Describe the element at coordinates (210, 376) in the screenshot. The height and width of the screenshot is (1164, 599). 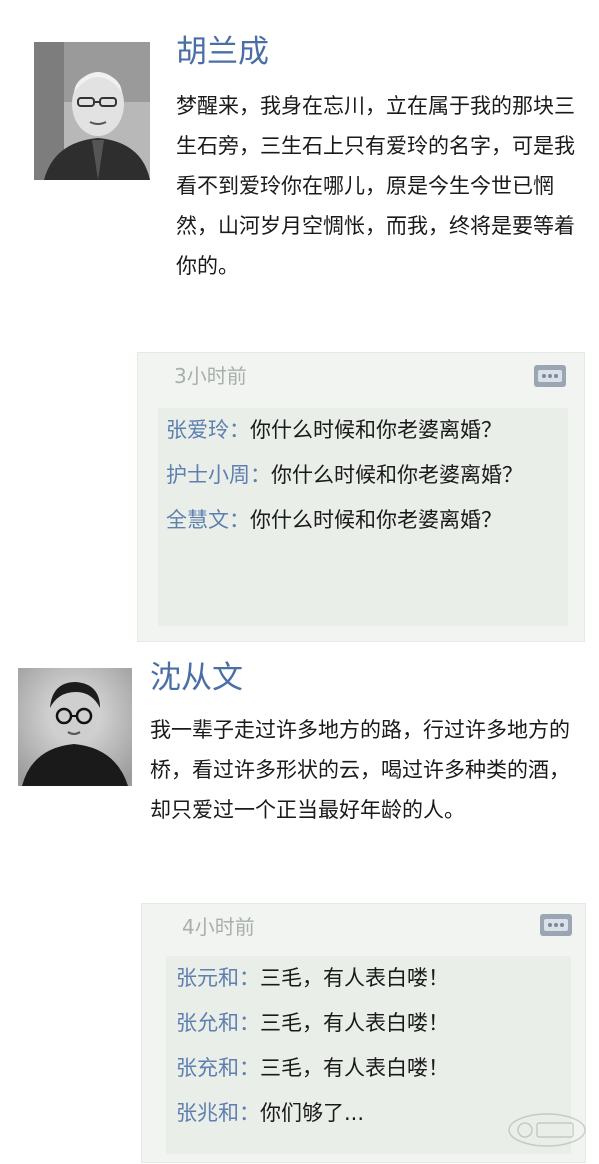
I see `timestamp: 3小时前` at that location.